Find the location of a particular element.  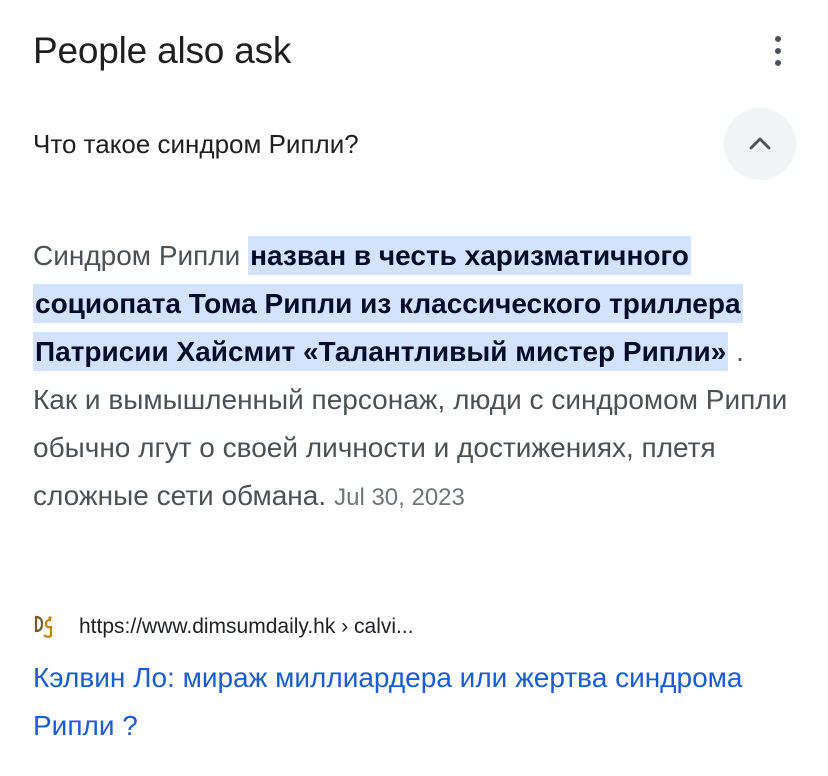

more-options-button is located at coordinates (778, 51).